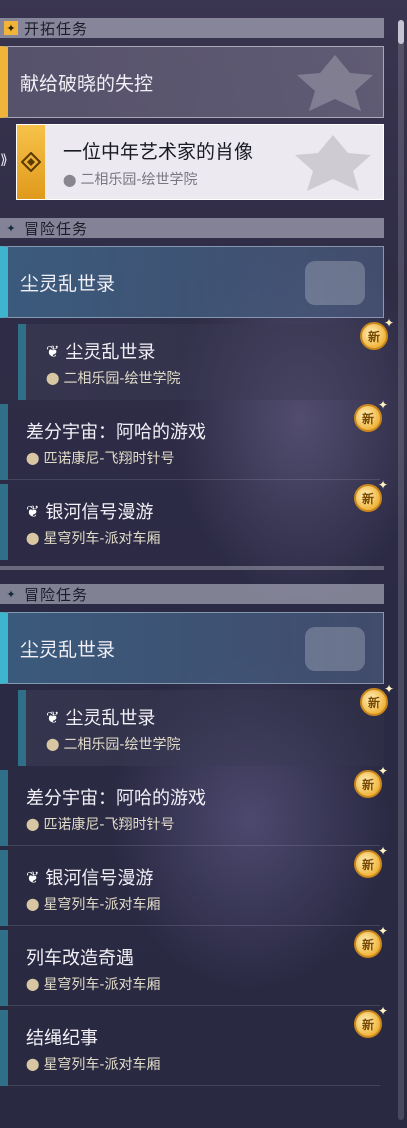 Image resolution: width=407 pixels, height=1128 pixels. Describe the element at coordinates (56, 28) in the screenshot. I see `section-title: 开拓任务` at that location.